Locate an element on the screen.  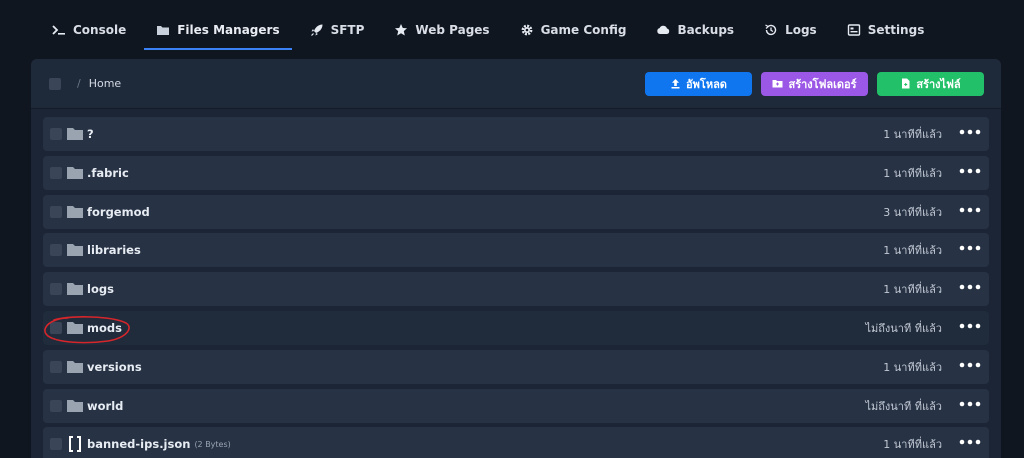
file-plus-icon is located at coordinates (906, 83).